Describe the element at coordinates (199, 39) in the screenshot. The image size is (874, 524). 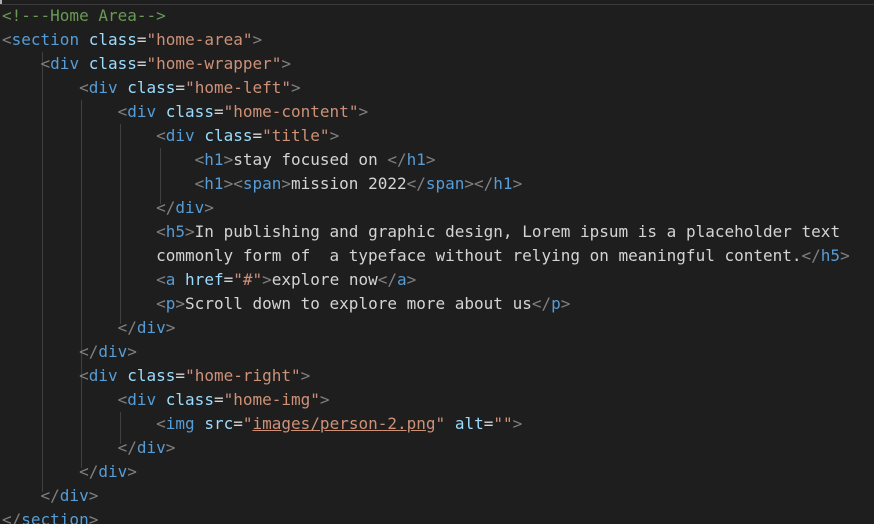
I see `attribute-value: "home-area"` at that location.